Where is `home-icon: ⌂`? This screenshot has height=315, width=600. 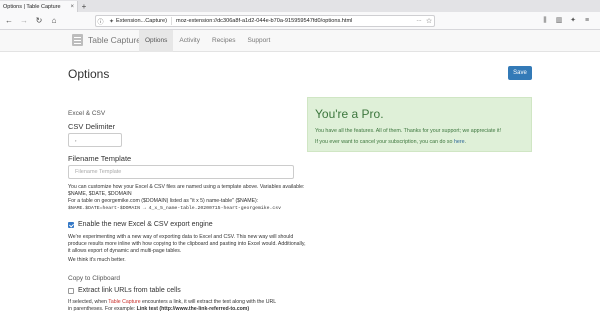 home-icon: ⌂ is located at coordinates (54, 21).